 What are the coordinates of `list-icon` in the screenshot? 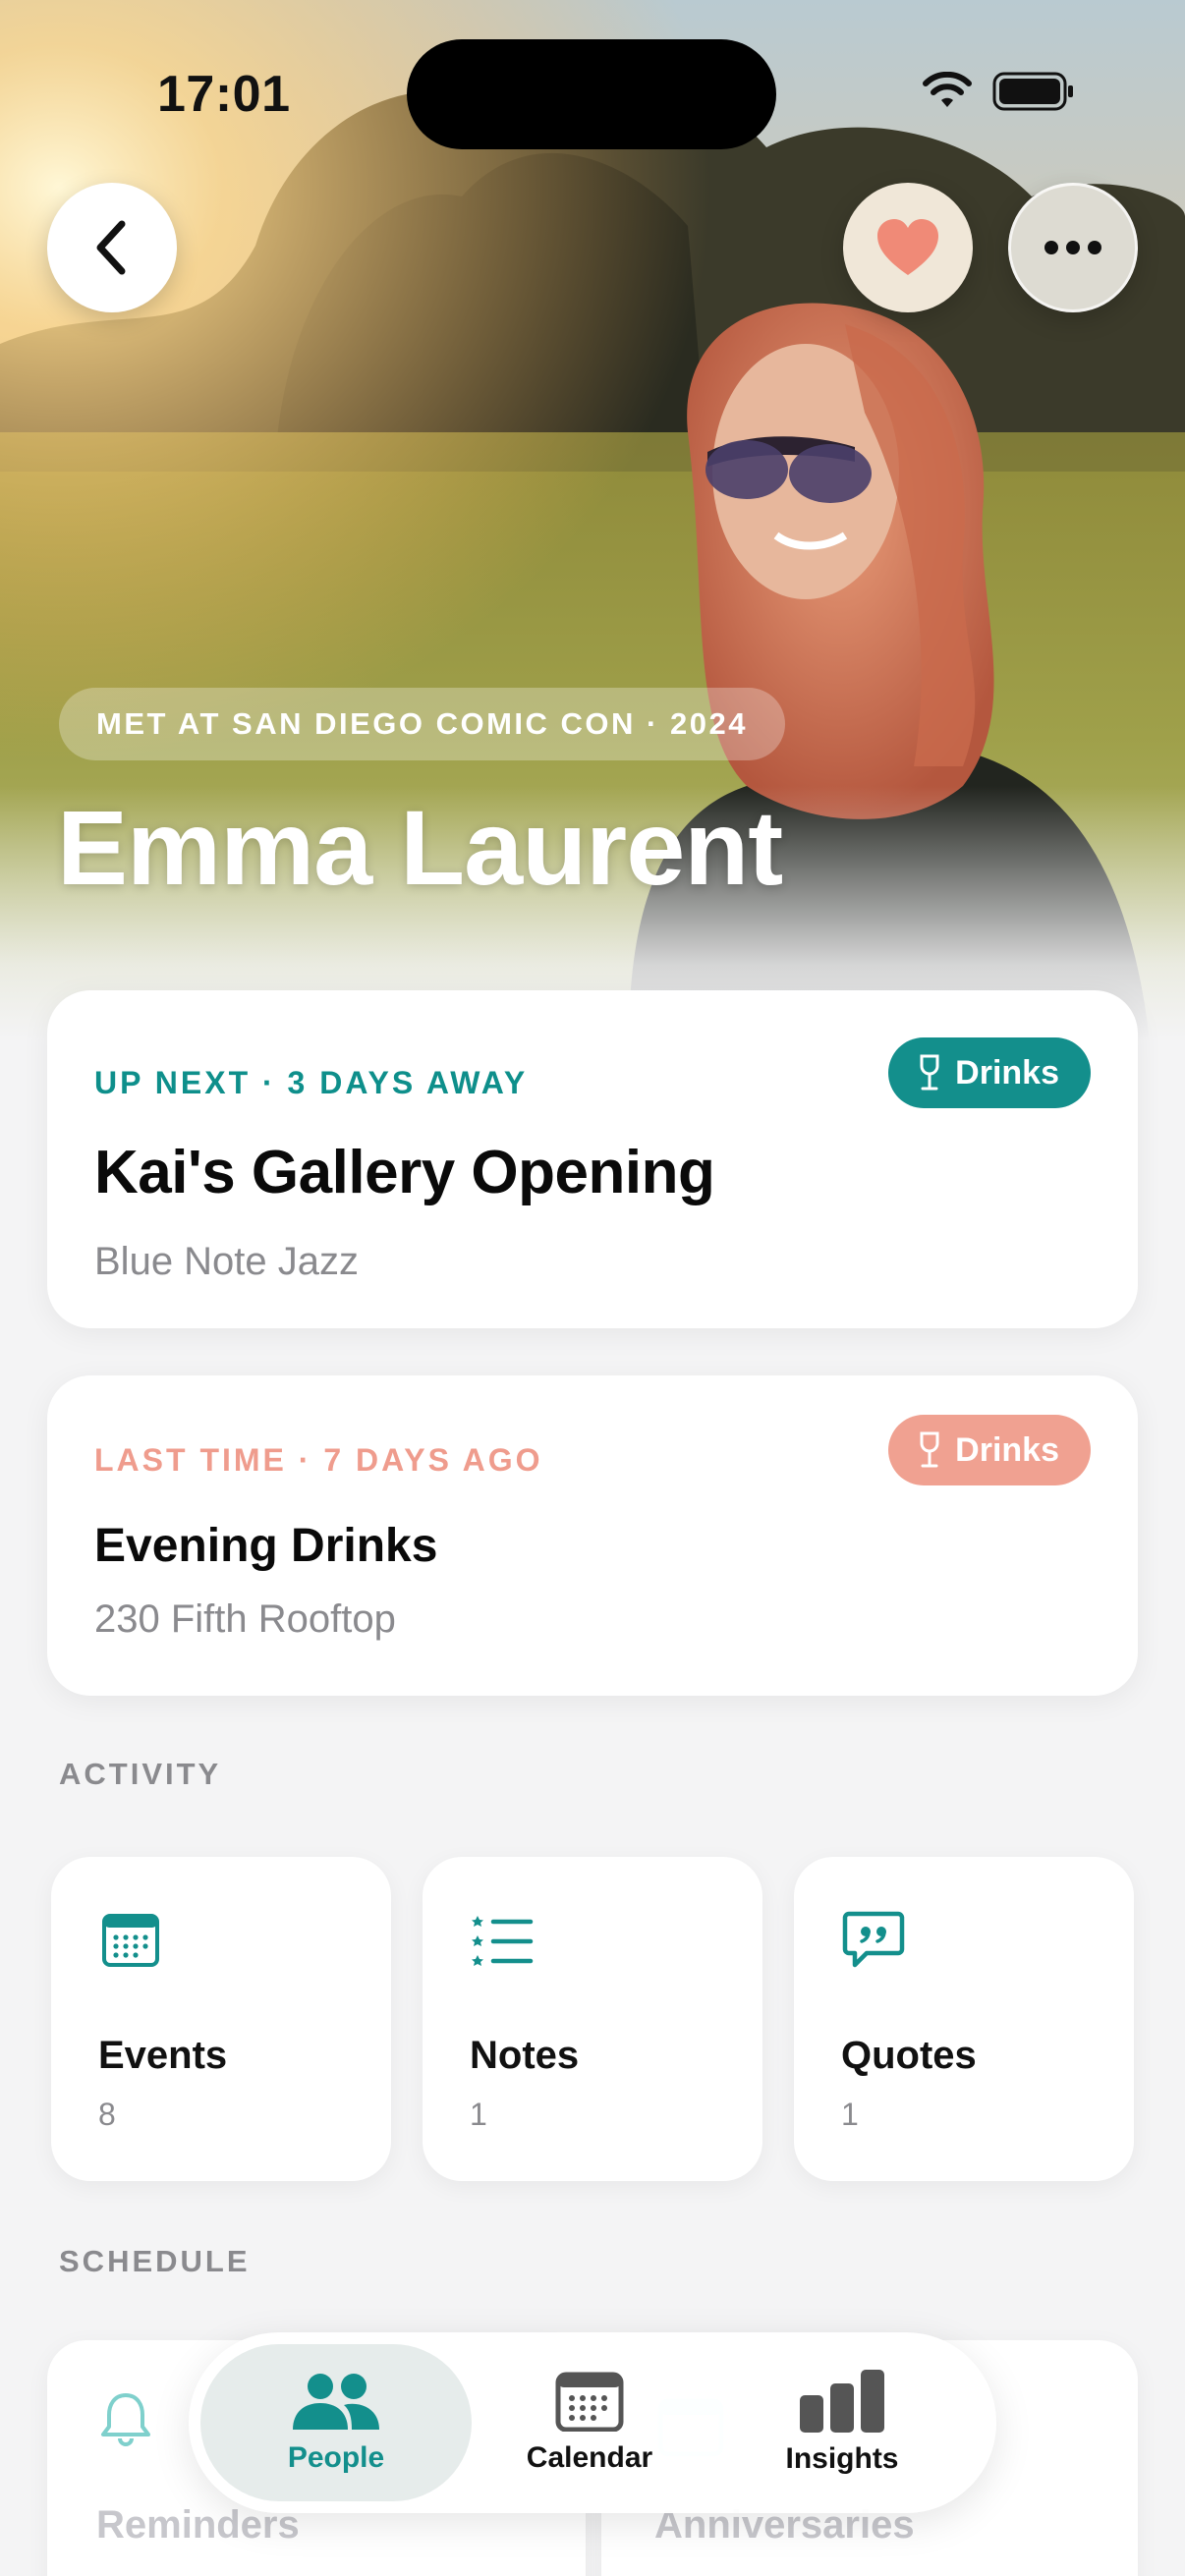 It's located at (503, 1941).